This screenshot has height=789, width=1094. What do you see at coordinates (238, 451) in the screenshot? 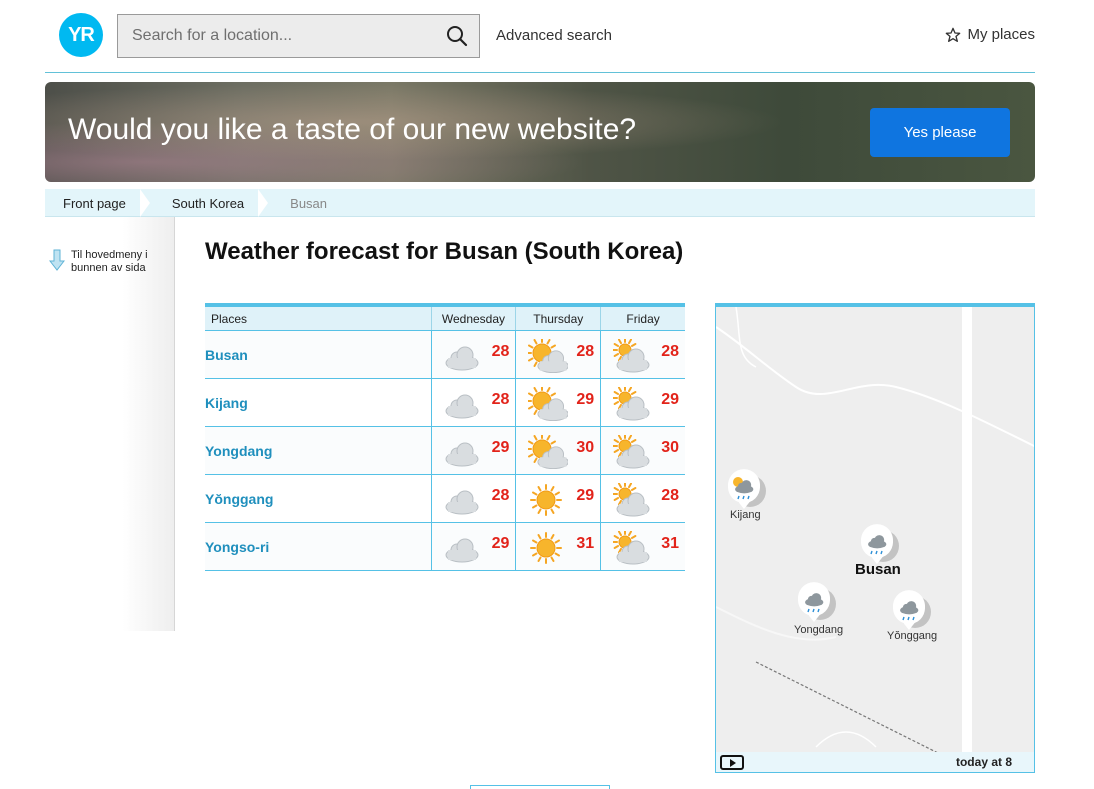
I see `place-link: Yongdang` at bounding box center [238, 451].